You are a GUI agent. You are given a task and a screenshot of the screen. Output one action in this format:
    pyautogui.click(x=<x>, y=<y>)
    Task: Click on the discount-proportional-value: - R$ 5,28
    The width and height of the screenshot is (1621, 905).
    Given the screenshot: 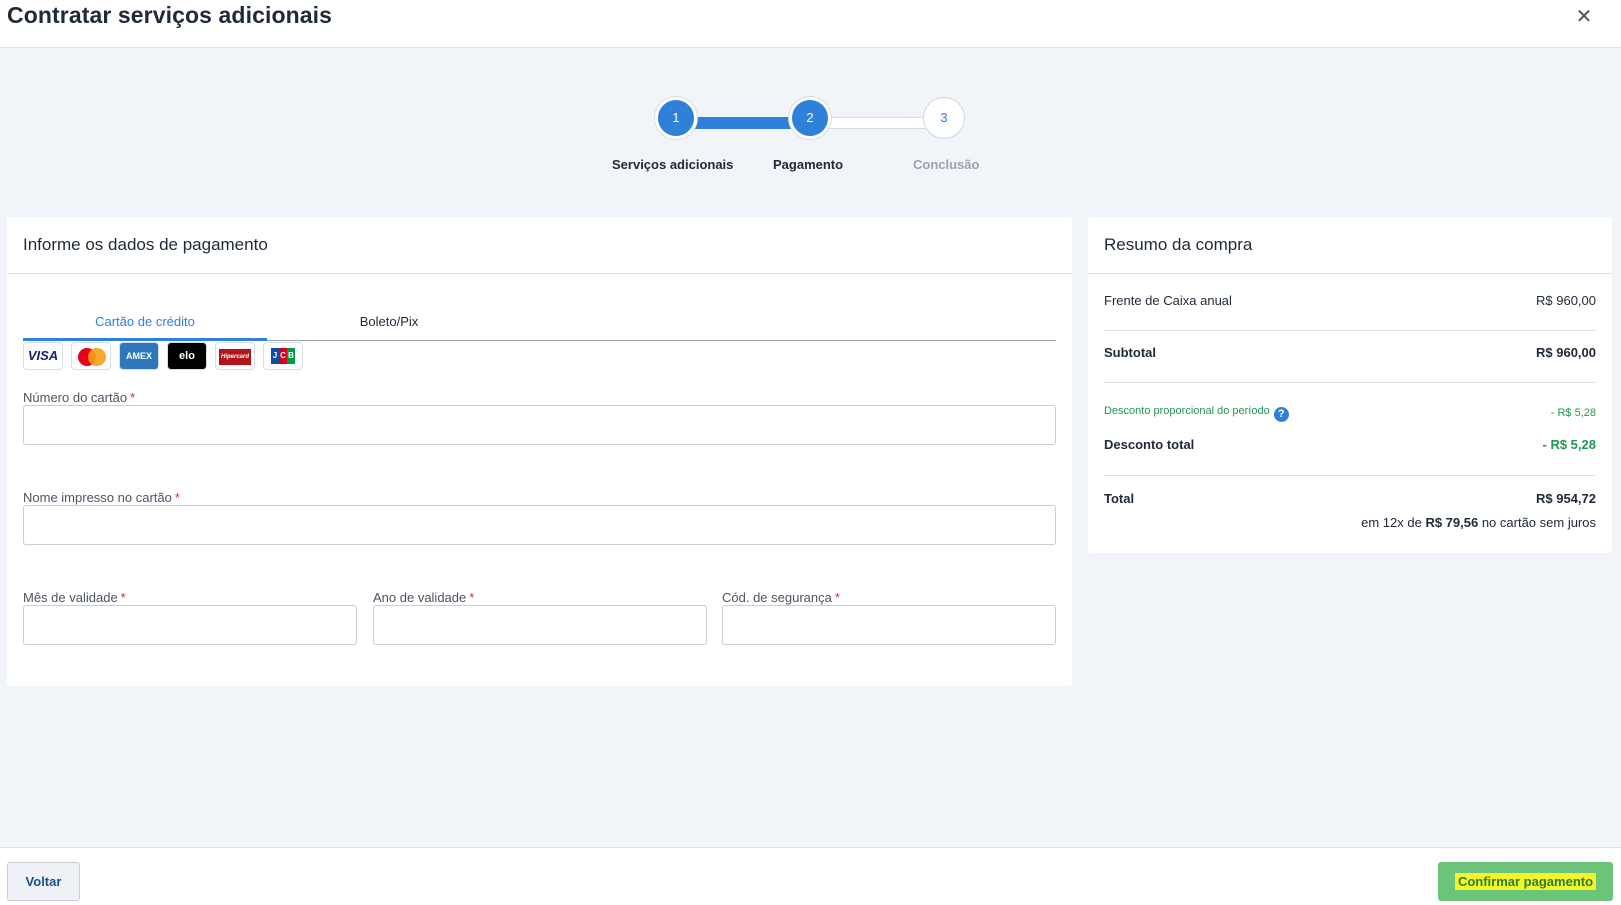 What is the action you would take?
    pyautogui.click(x=1573, y=413)
    